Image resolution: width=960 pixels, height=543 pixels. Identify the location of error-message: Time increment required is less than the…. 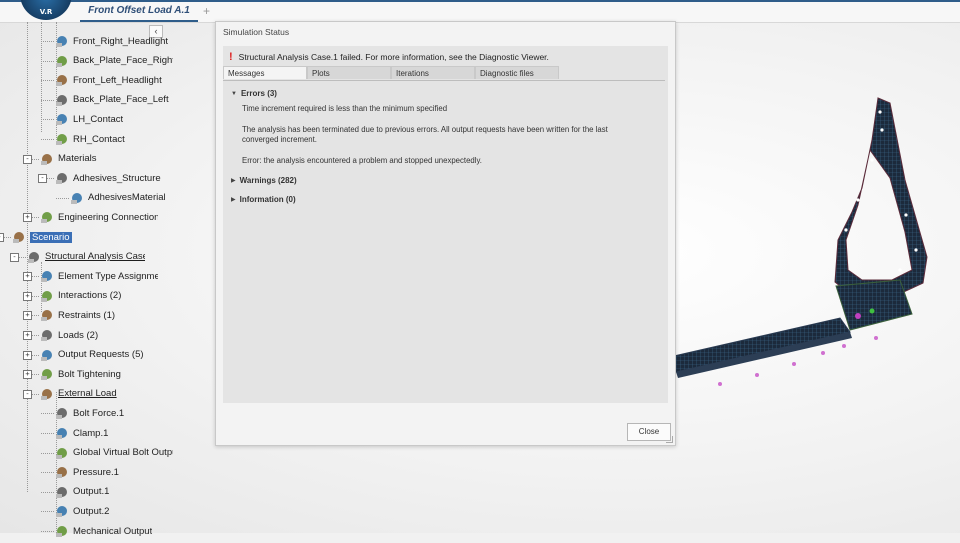
(345, 108).